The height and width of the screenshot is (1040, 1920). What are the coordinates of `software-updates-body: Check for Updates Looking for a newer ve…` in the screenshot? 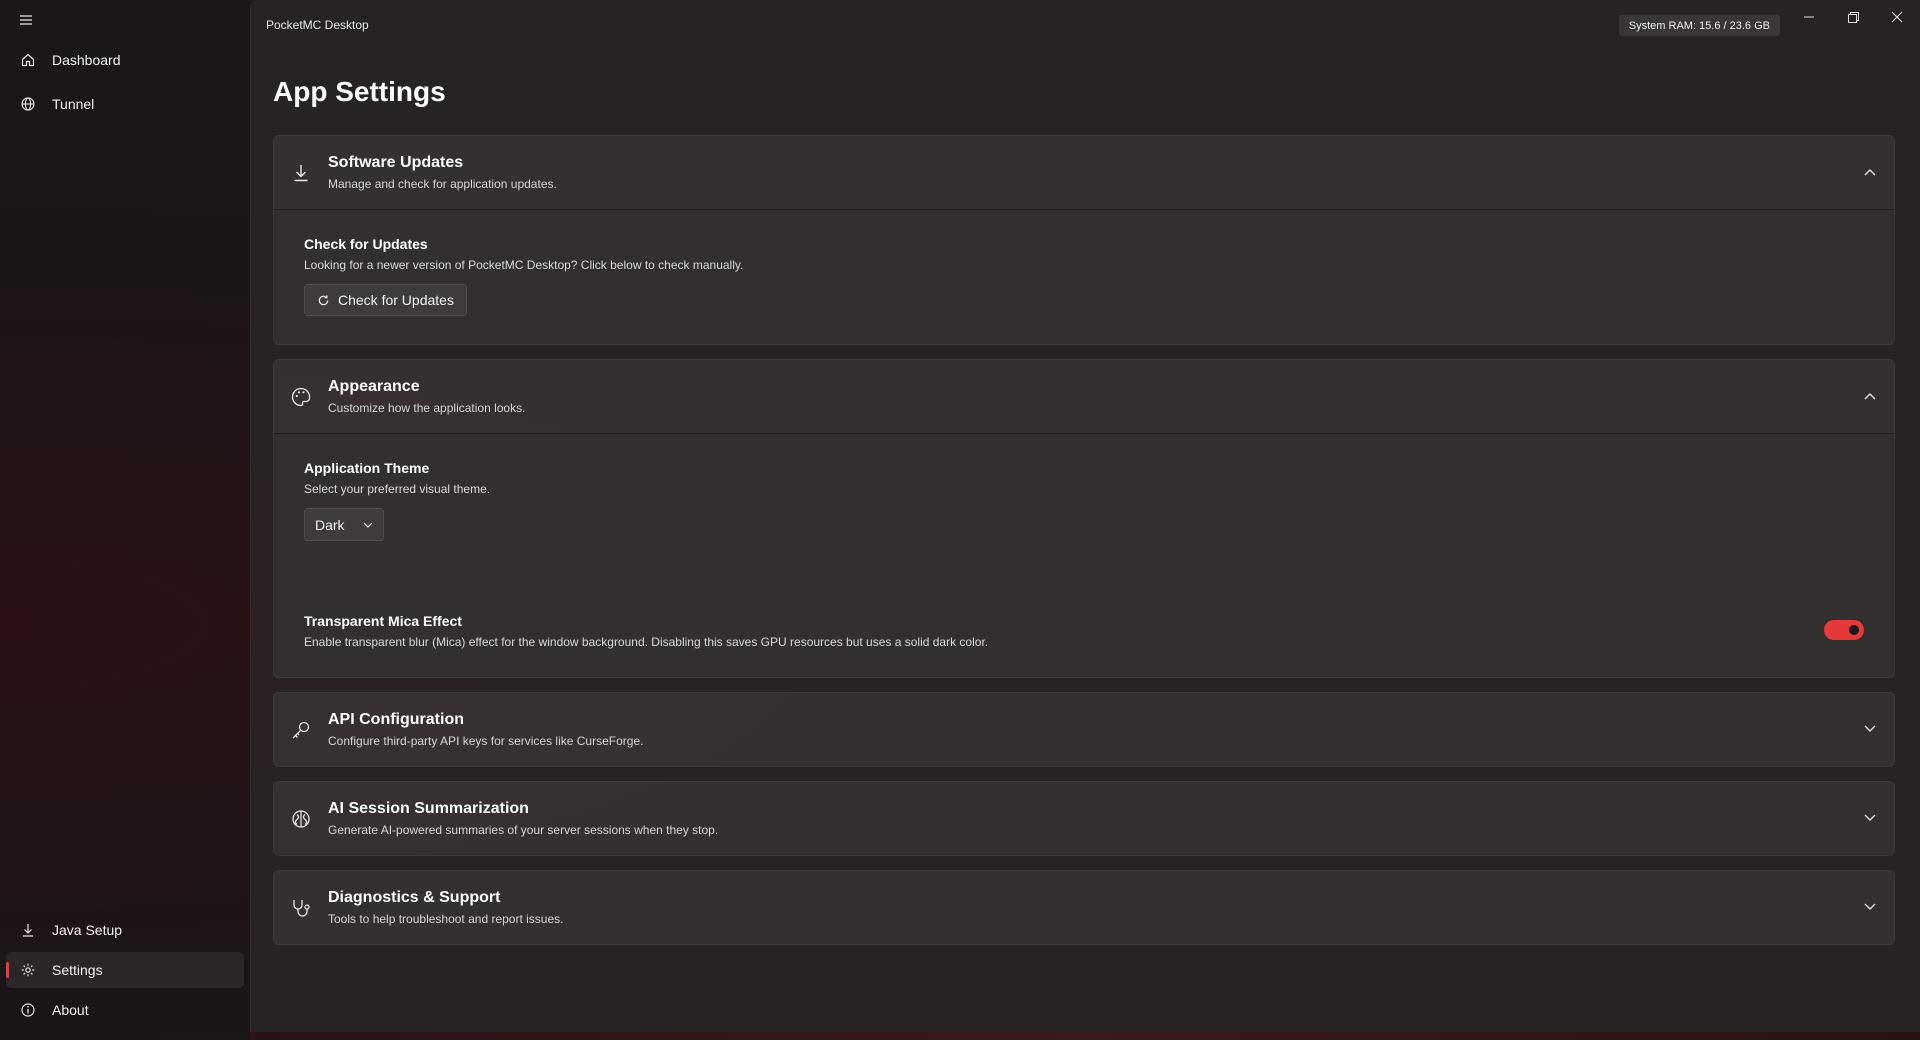 It's located at (1084, 276).